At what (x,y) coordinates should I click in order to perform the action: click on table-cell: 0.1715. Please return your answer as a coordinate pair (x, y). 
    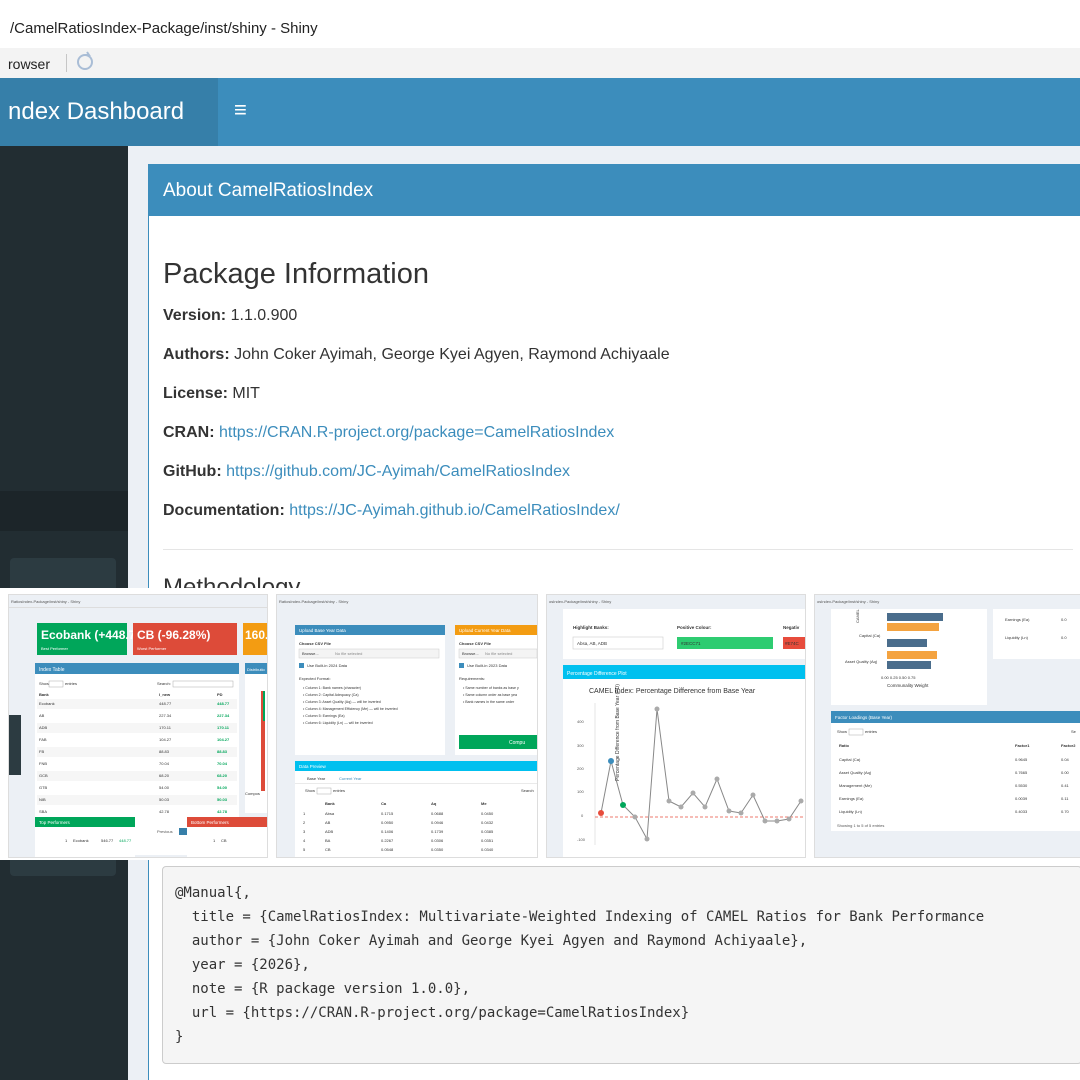
    Looking at the image, I should click on (387, 813).